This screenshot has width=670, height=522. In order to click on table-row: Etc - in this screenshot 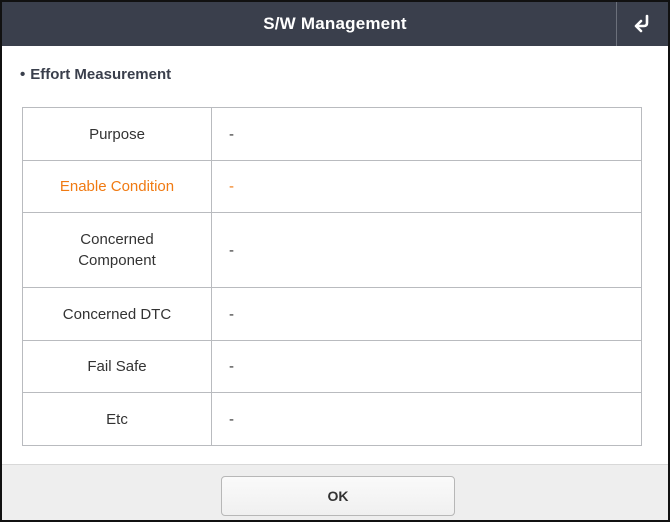, I will do `click(332, 419)`.